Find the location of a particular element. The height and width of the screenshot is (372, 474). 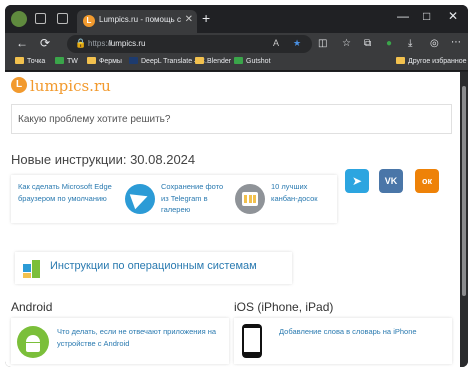

lock-icon: 🔒 is located at coordinates (80, 43).